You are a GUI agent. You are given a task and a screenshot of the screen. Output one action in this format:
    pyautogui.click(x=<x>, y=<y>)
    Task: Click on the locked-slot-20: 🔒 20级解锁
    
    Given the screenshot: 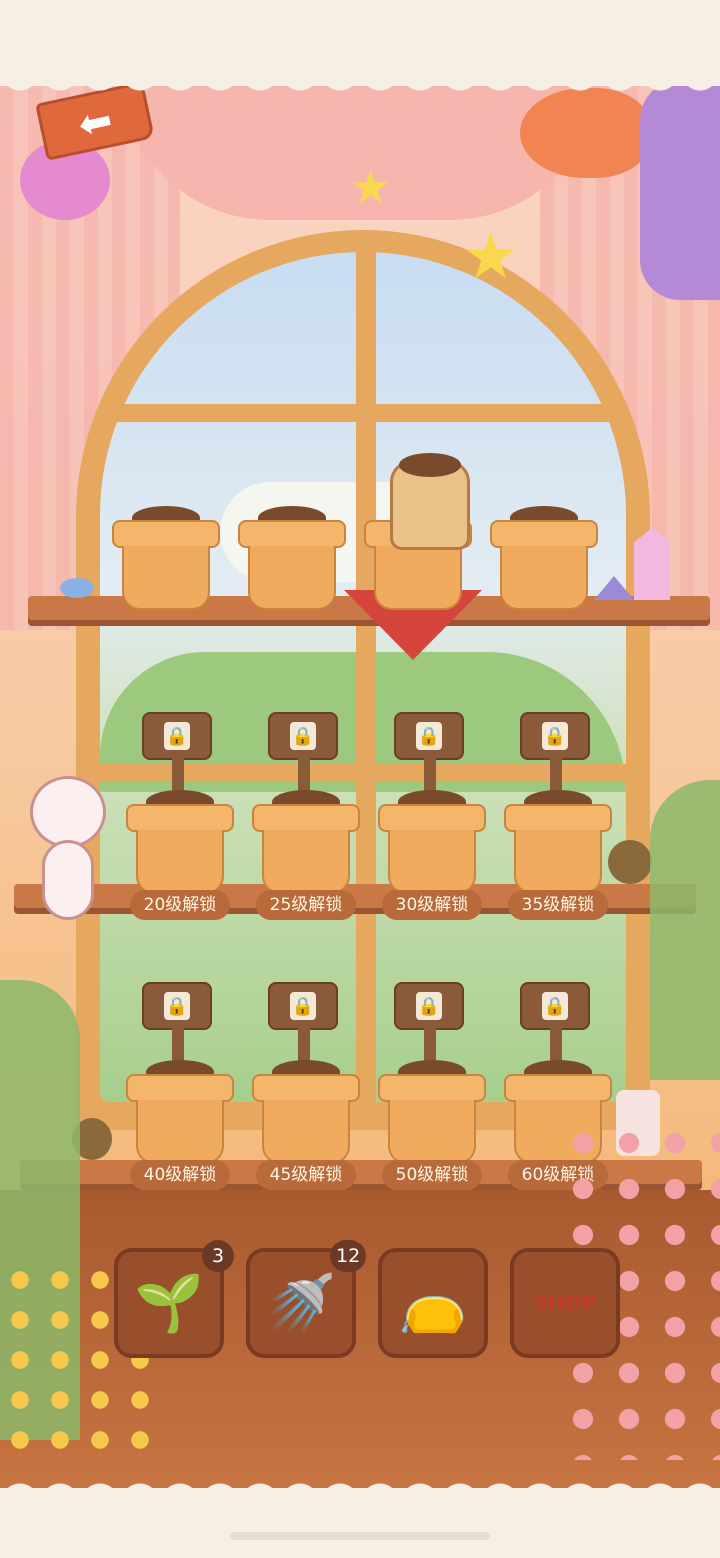 What is the action you would take?
    pyautogui.click(x=180, y=817)
    